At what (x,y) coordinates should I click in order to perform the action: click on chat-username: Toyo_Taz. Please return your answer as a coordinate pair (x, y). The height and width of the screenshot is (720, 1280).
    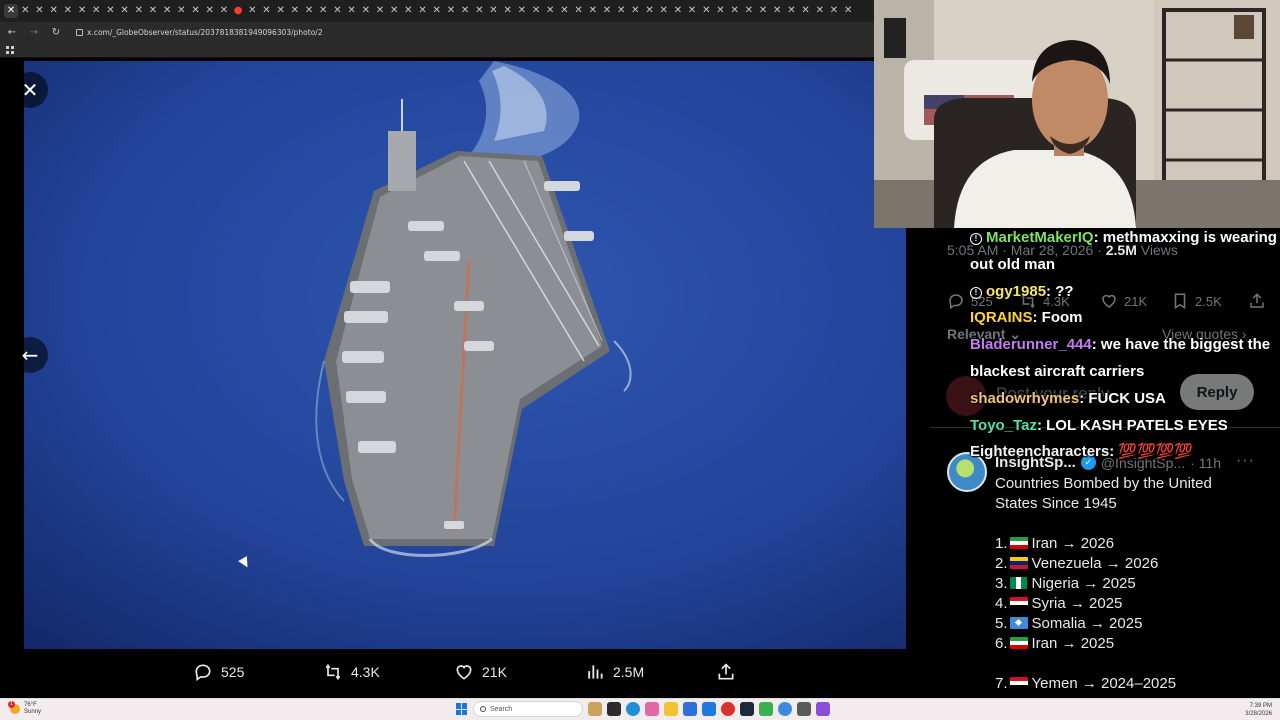
    Looking at the image, I should click on (1003, 425).